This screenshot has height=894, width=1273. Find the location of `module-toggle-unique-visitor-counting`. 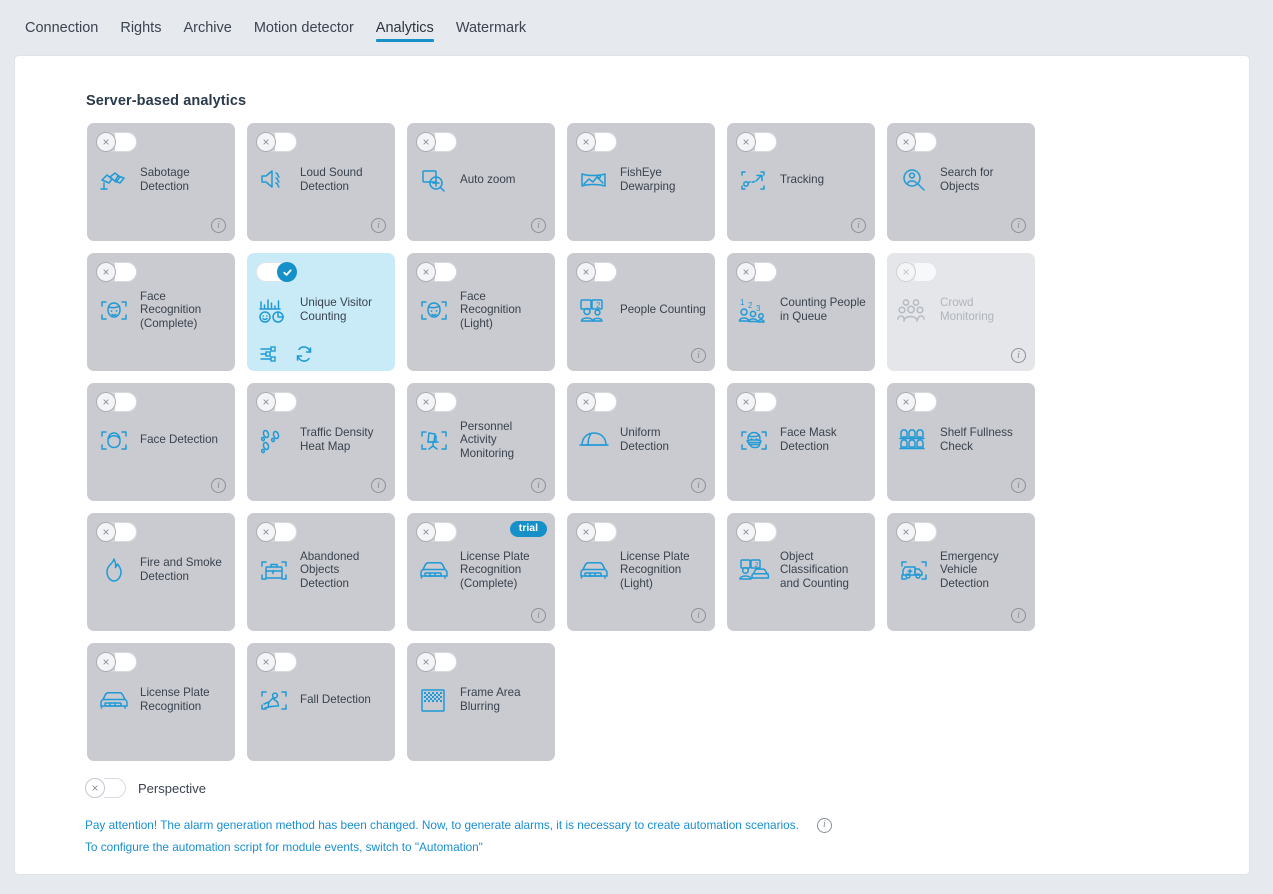

module-toggle-unique-visitor-counting is located at coordinates (276, 272).